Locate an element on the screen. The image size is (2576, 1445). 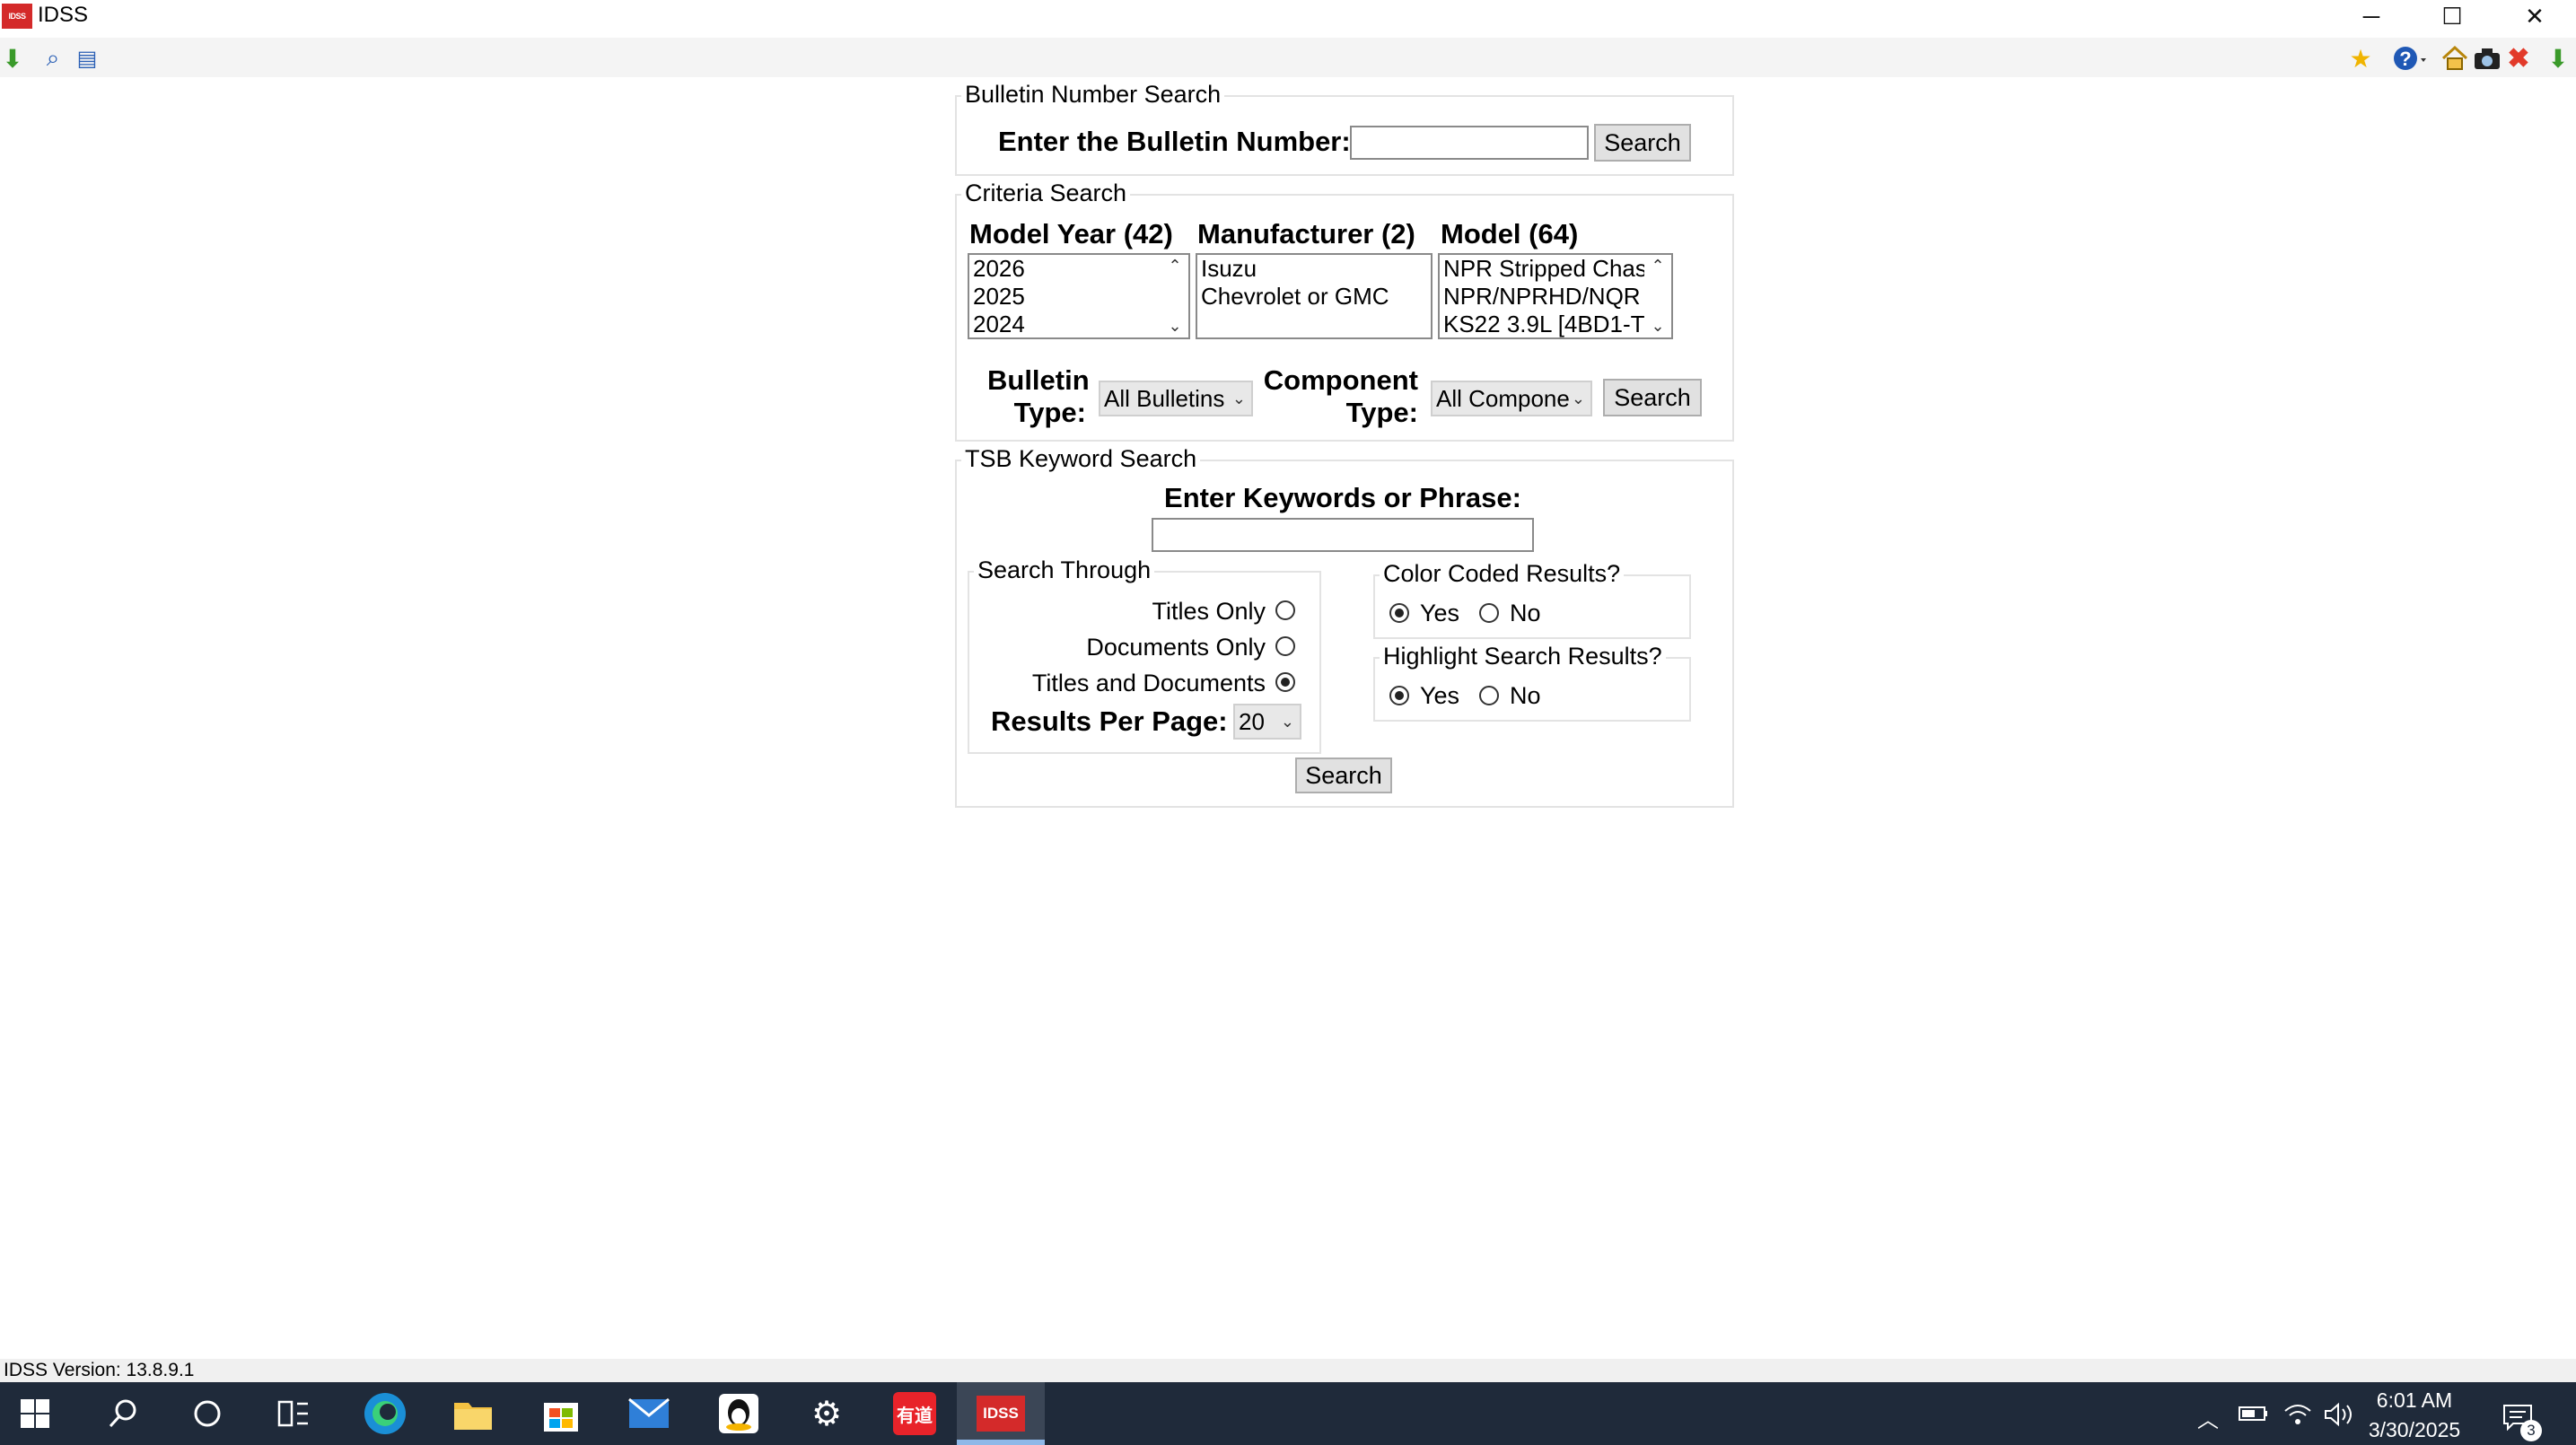
bulletin-type-select: All Bulletins ⌄ is located at coordinates (1176, 398).